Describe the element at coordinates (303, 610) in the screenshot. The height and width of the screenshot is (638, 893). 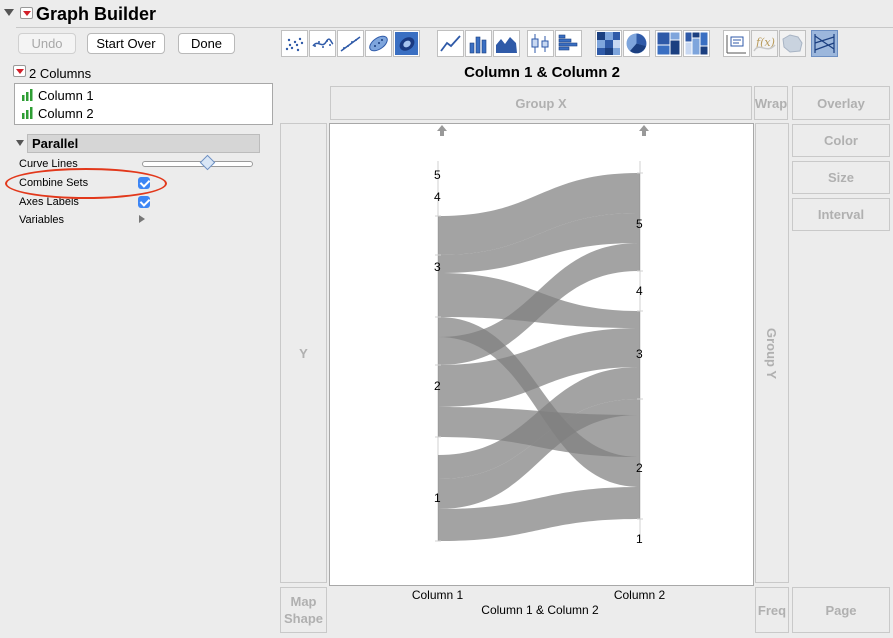
I see `map-shape-zone: Map Shape` at that location.